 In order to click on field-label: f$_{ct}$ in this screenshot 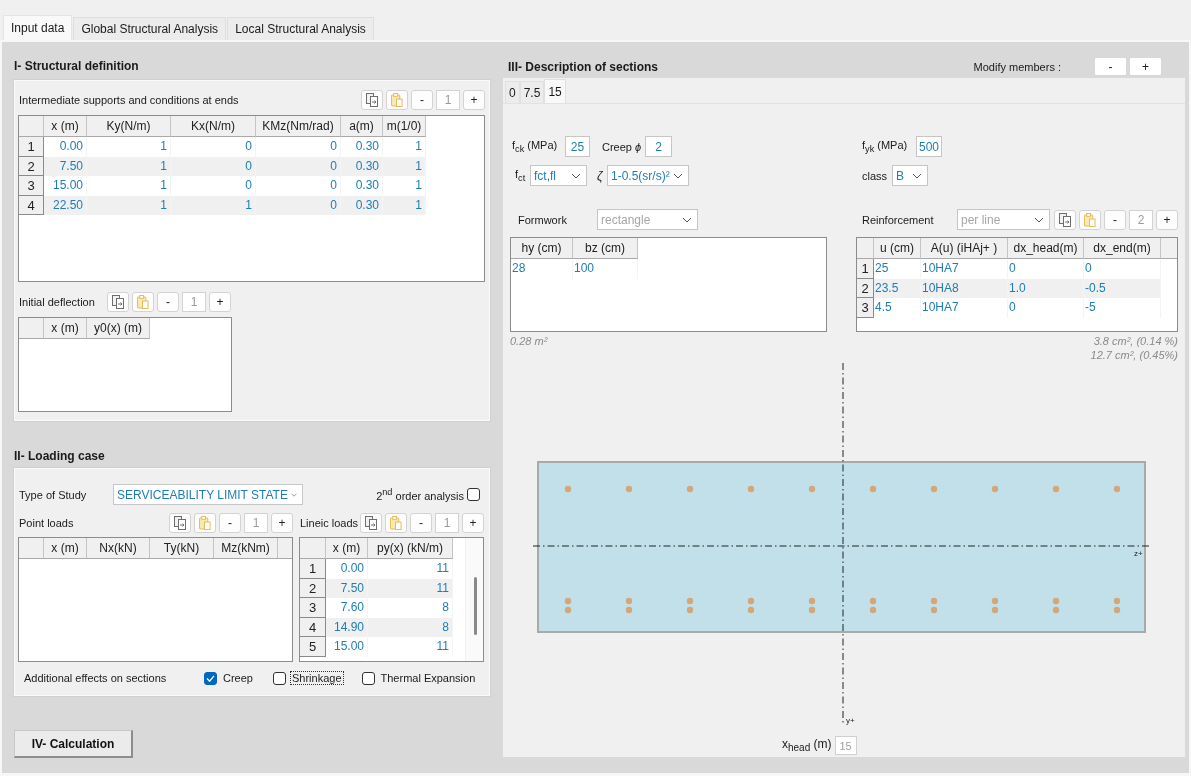, I will do `click(520, 175)`.